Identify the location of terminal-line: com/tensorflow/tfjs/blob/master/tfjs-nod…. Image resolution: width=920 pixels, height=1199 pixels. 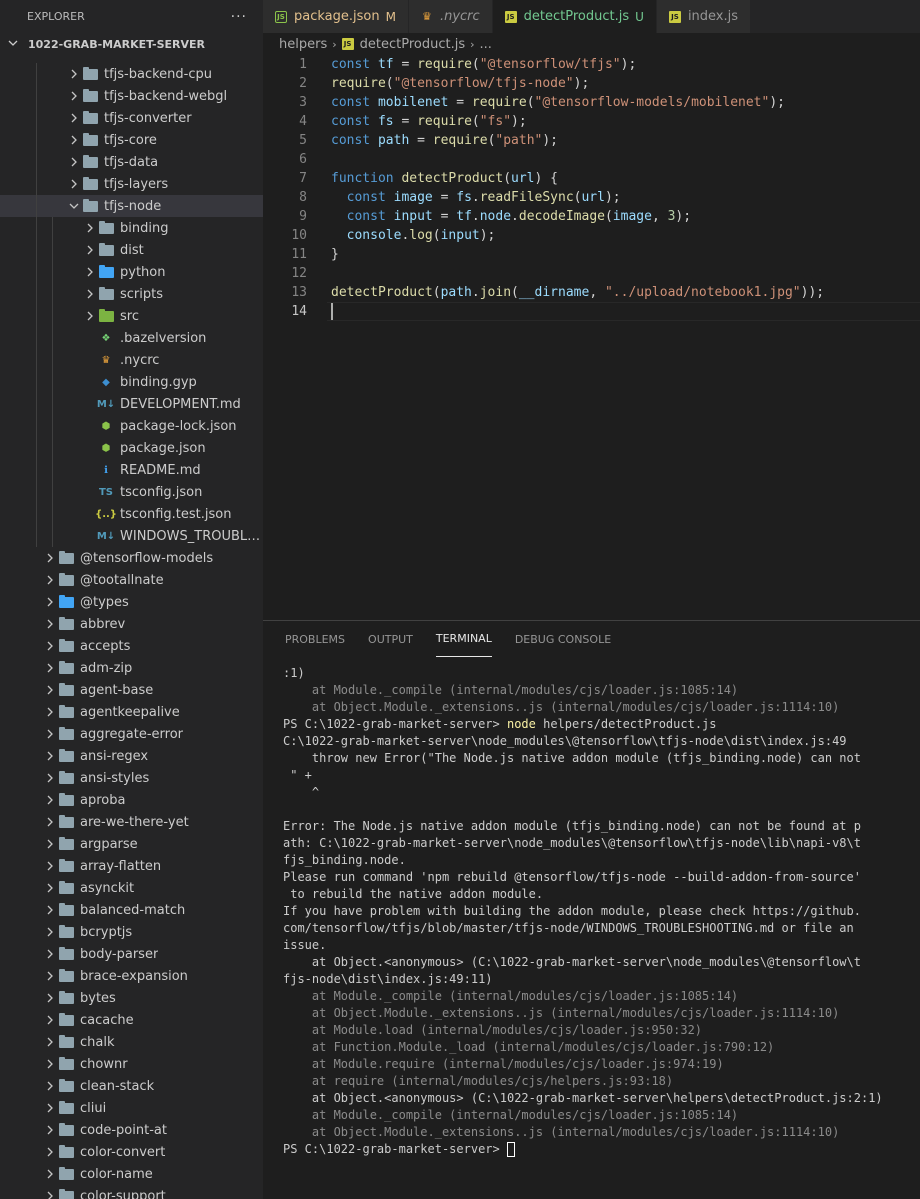
(568, 928).